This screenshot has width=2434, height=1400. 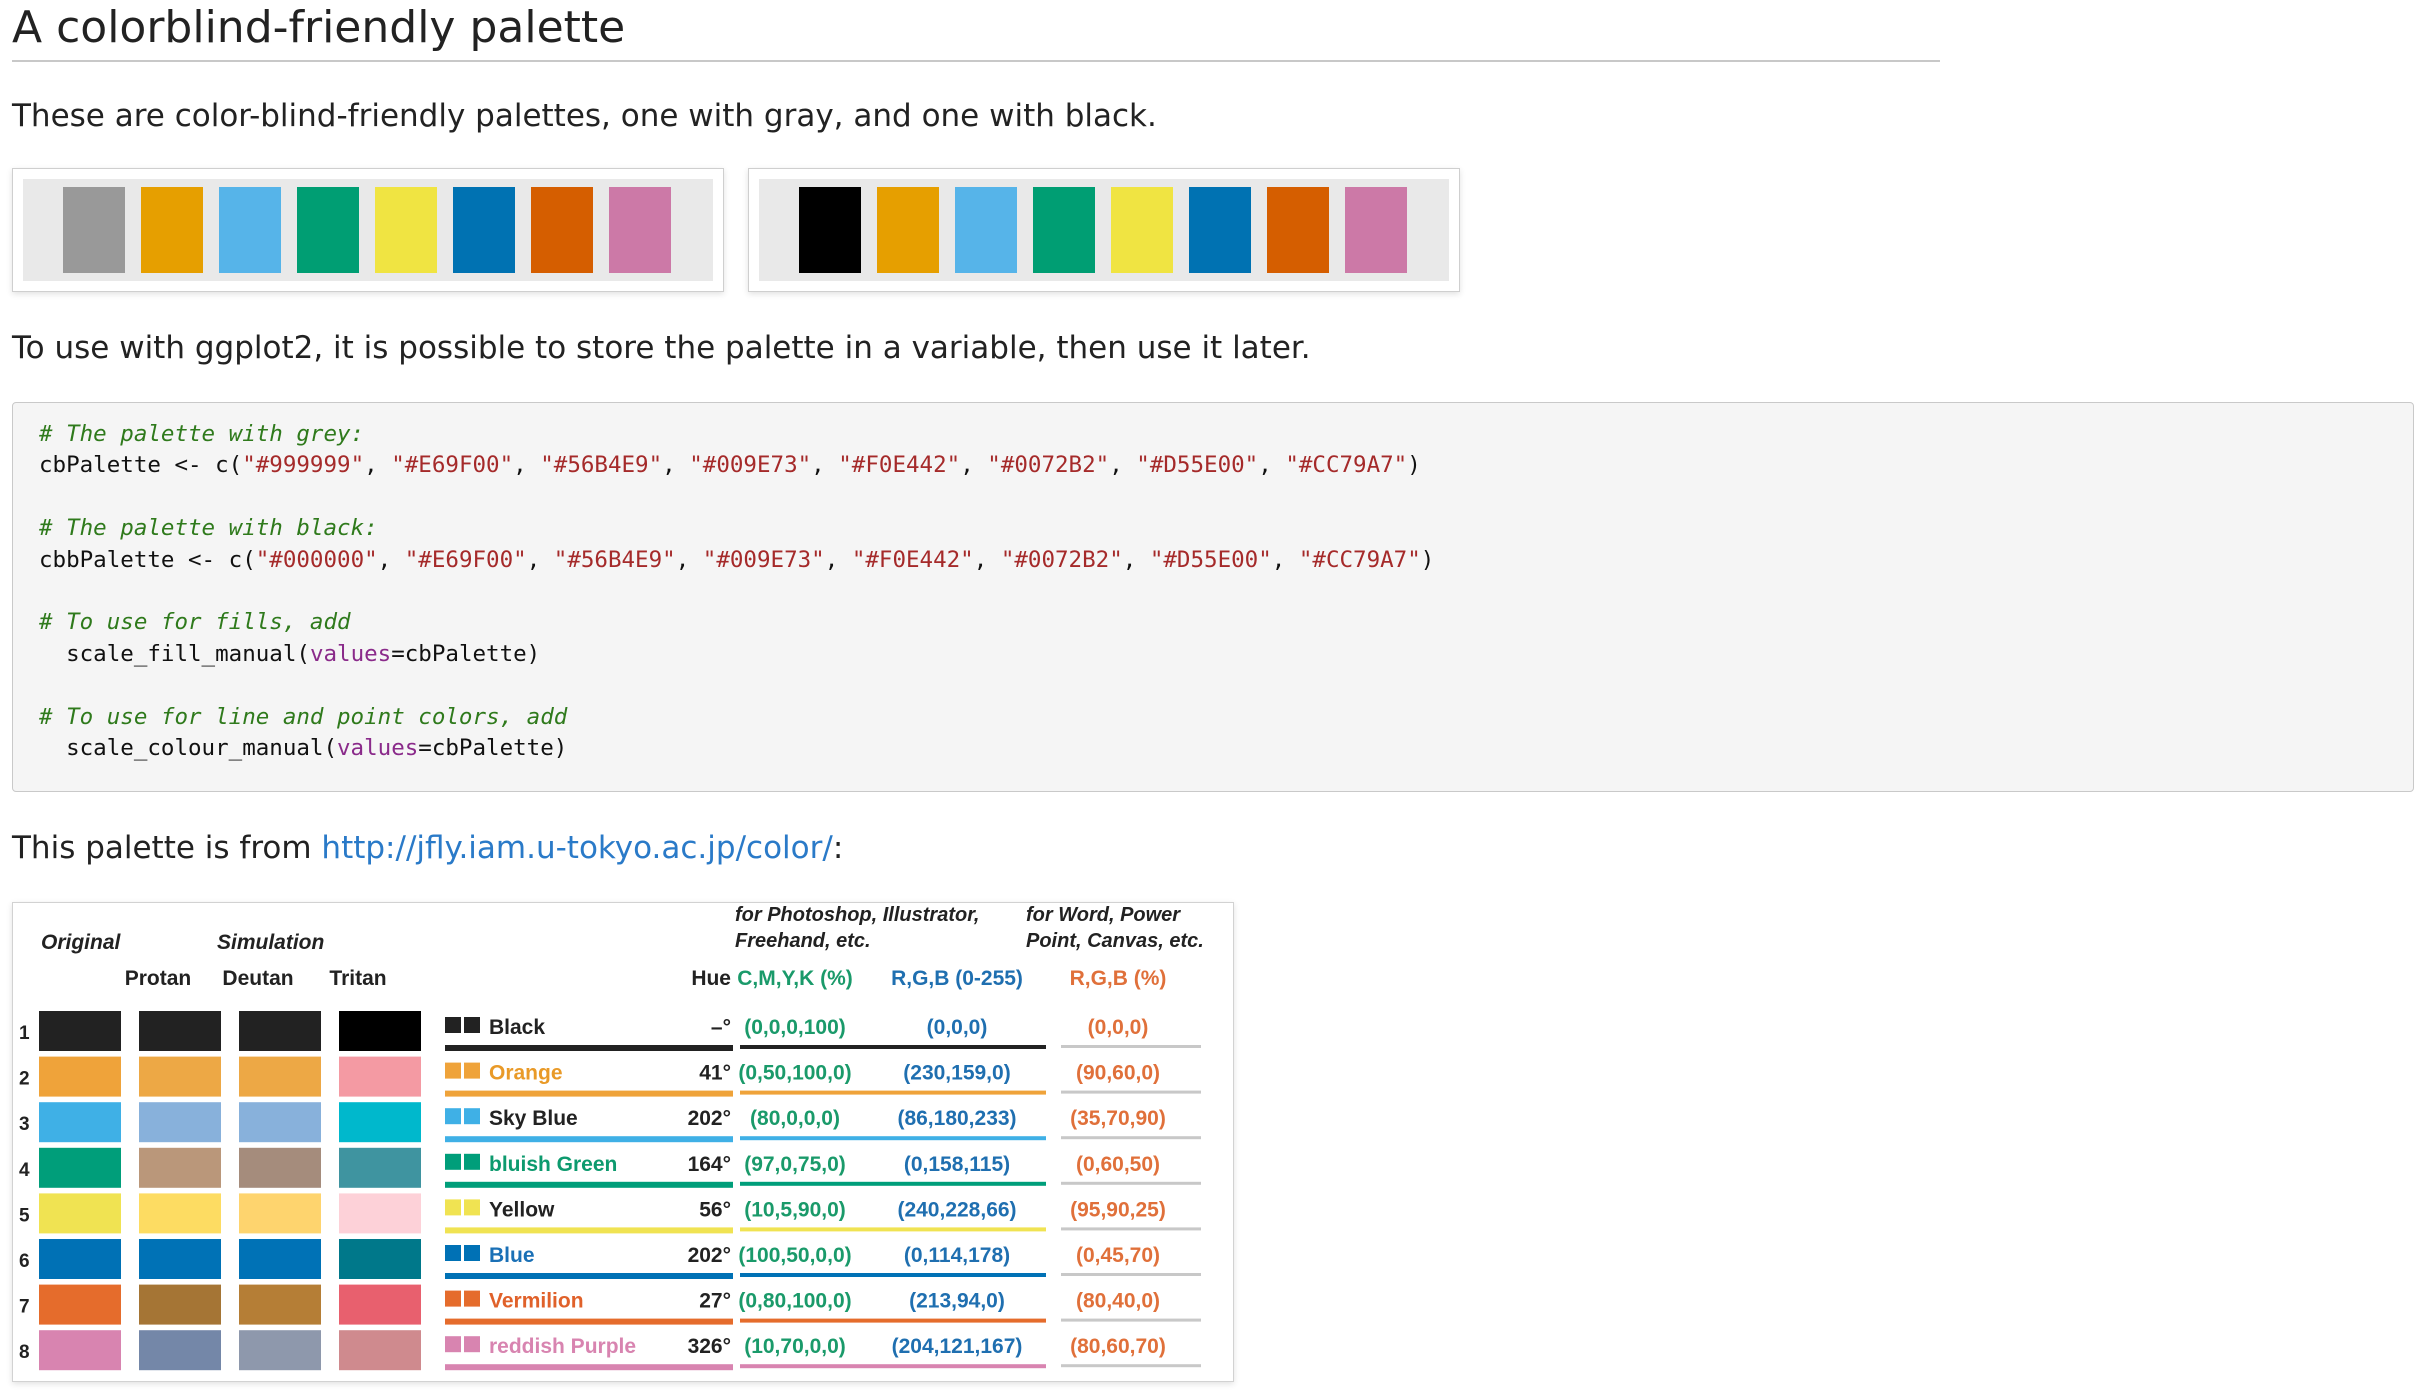 I want to click on header-hue: Hue, so click(x=711, y=978).